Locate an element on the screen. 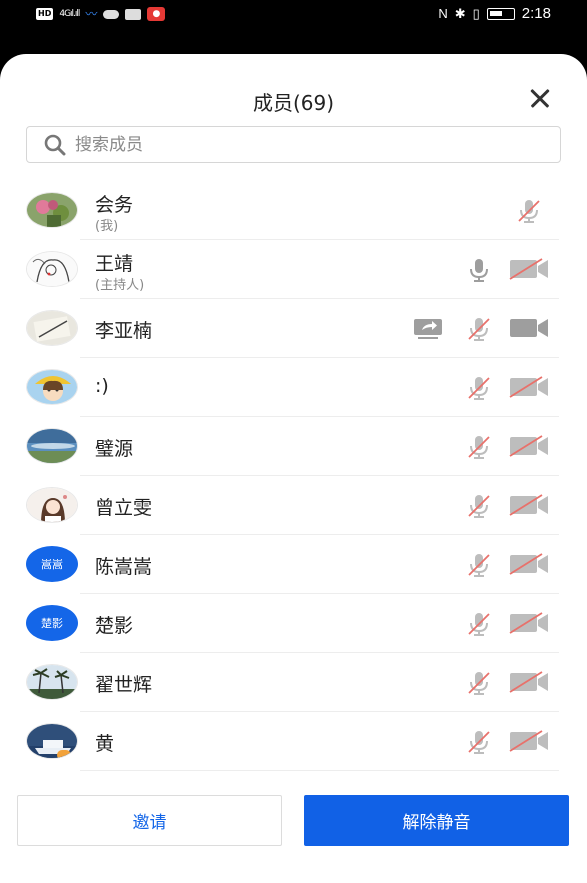  member-row: 李亚楠 is located at coordinates (293, 328).